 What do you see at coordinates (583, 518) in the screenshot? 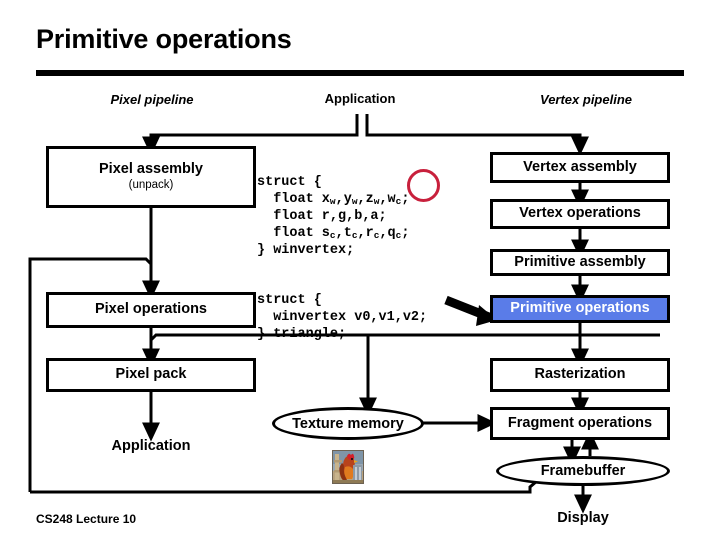
I see `label-display: Display` at bounding box center [583, 518].